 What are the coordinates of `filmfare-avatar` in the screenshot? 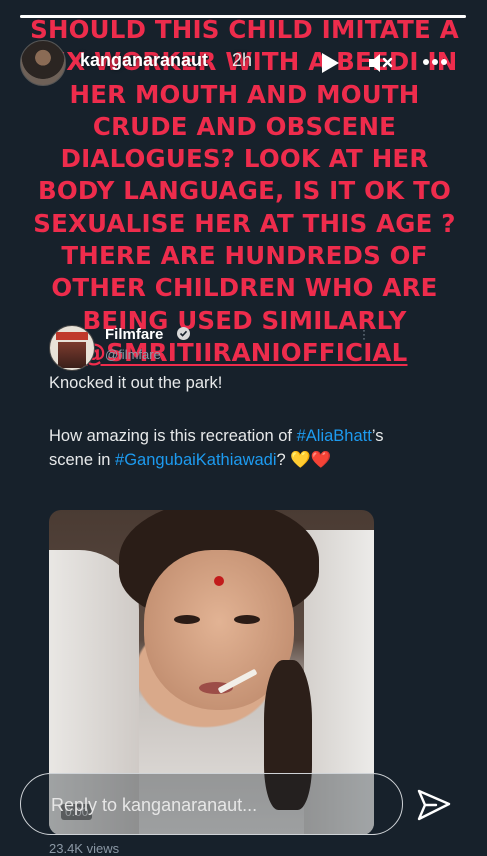 It's located at (72, 348).